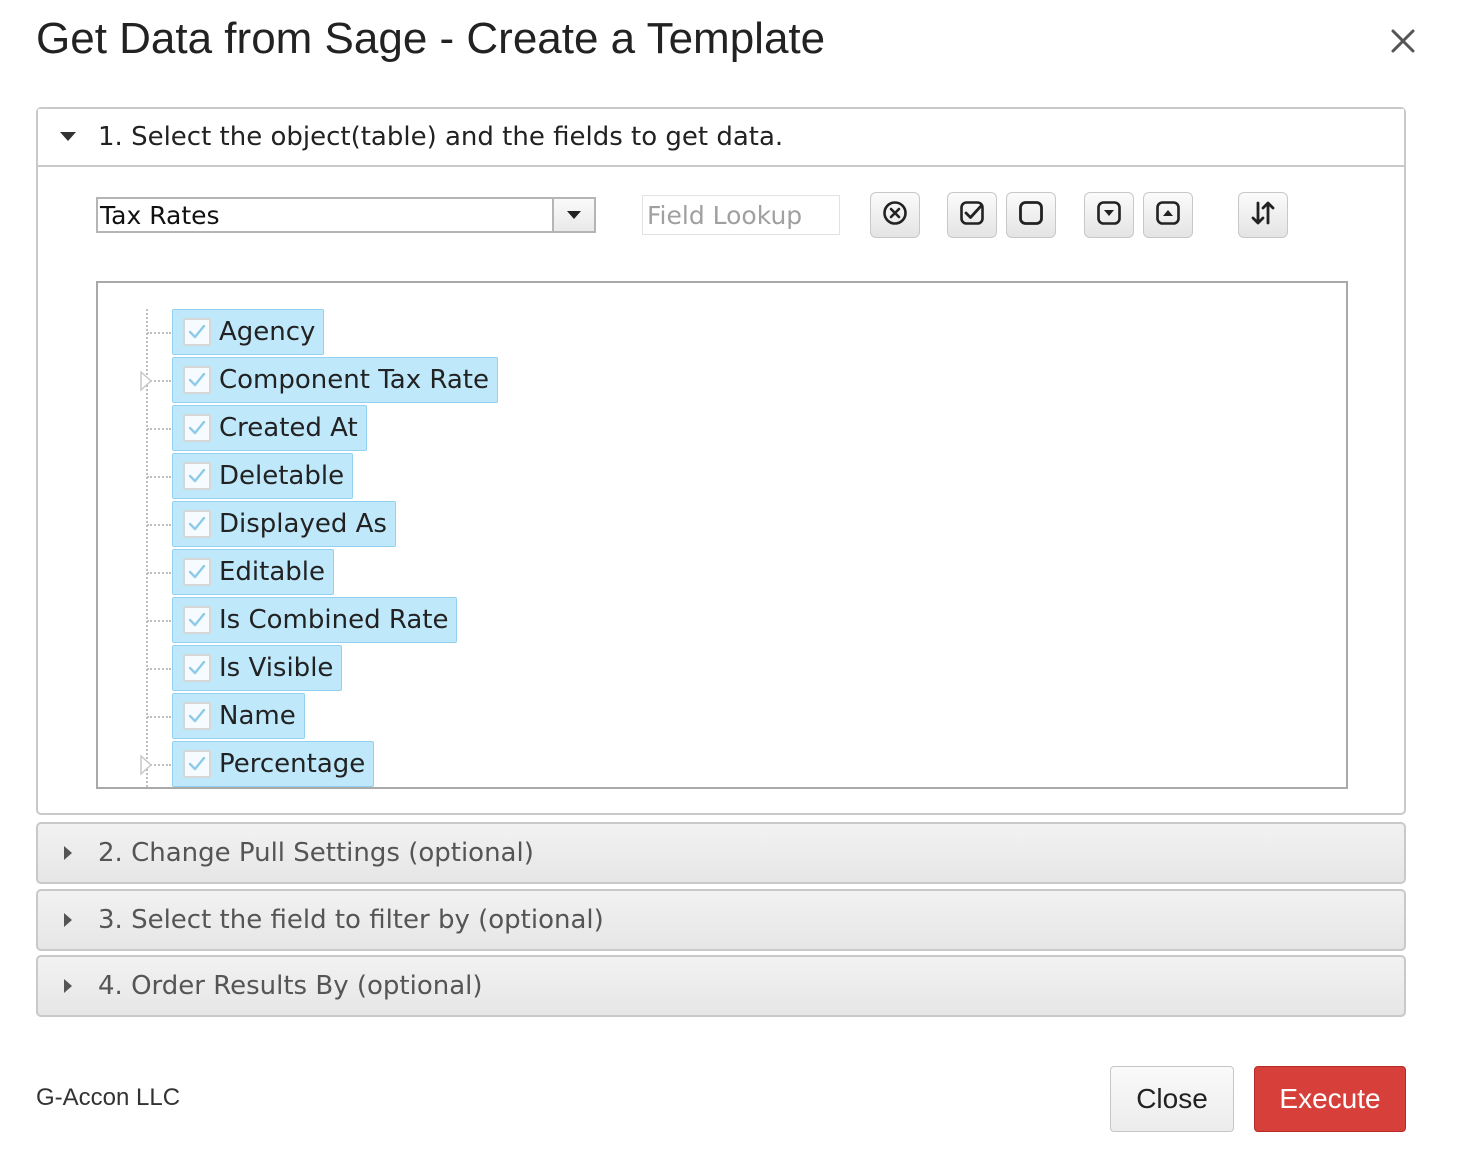 The image size is (1472, 1172). Describe the element at coordinates (257, 716) in the screenshot. I see `field-label: Name` at that location.